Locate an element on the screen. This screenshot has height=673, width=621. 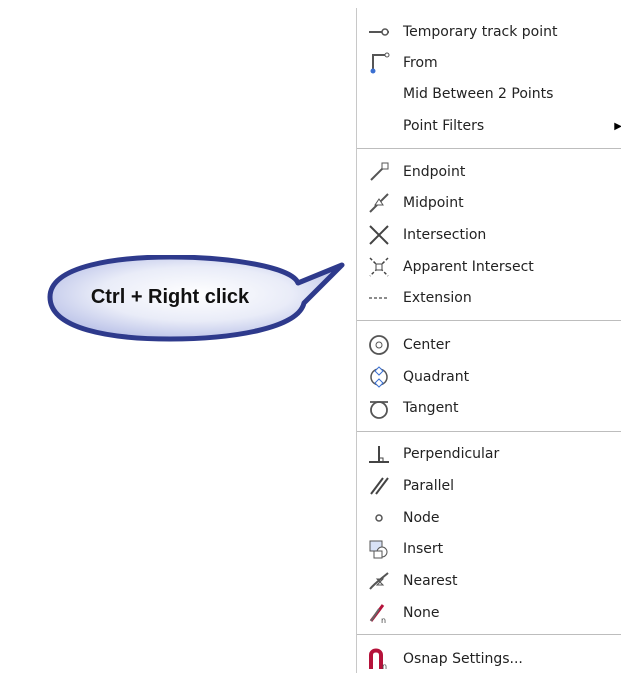
menu-item-apparent-intersect: Apparent Intersect is located at coordinates (489, 267).